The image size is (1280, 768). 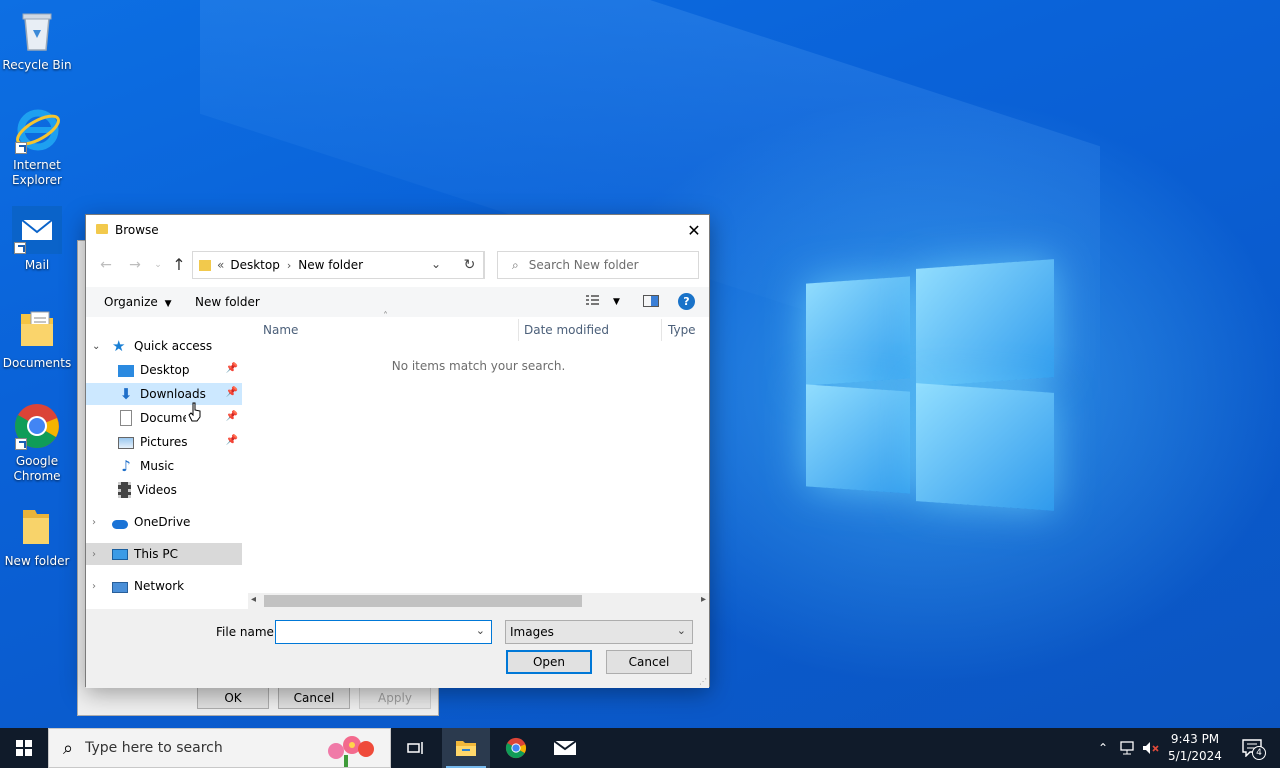 I want to click on apply-button: Apply, so click(x=395, y=698).